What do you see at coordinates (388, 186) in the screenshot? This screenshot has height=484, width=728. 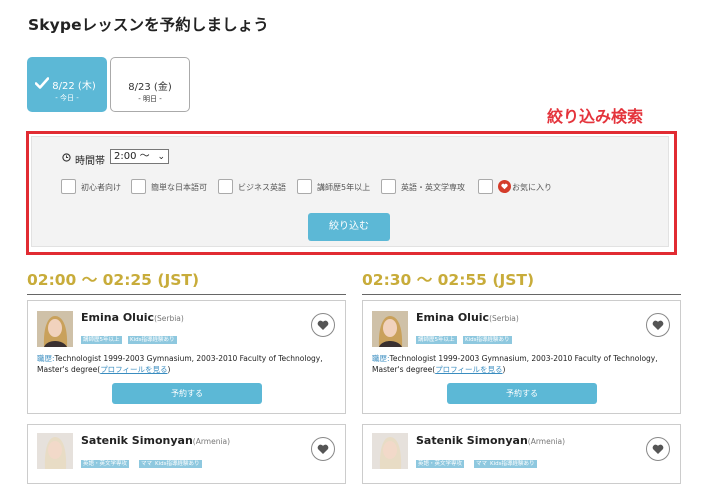 I see `checkbox-english-major` at bounding box center [388, 186].